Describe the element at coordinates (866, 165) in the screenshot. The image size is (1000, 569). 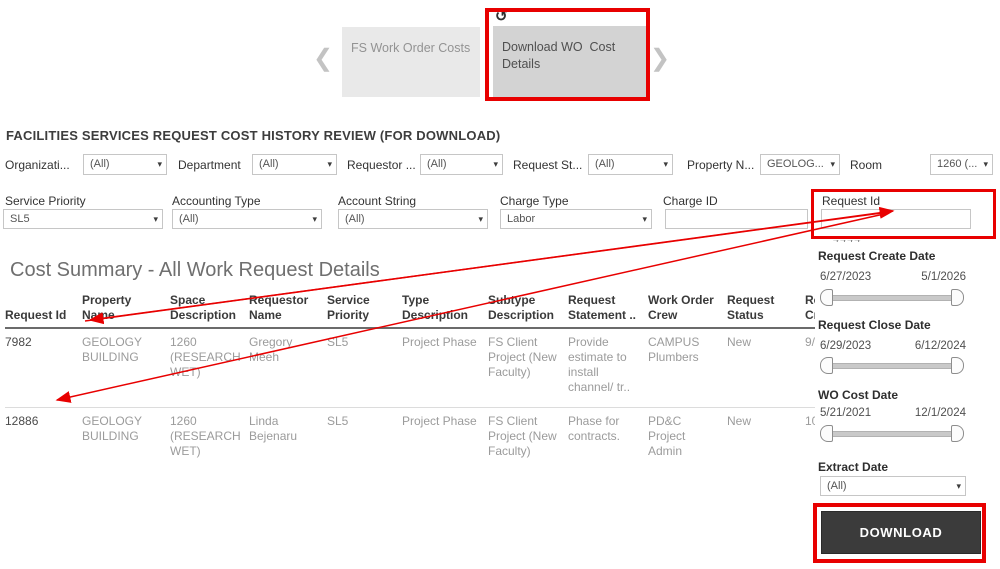
I see `filter-label-room: Room` at that location.